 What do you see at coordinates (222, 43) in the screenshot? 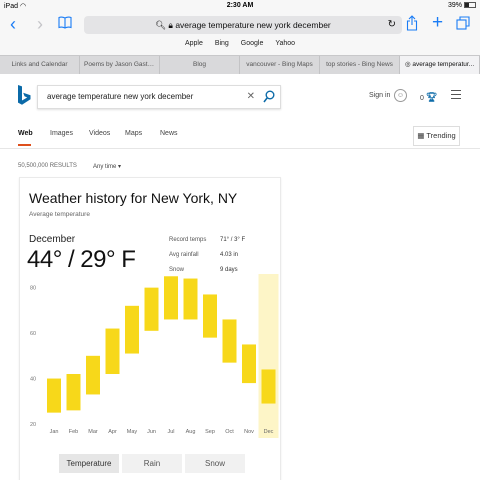
I see `favorite-bing: Bing` at bounding box center [222, 43].